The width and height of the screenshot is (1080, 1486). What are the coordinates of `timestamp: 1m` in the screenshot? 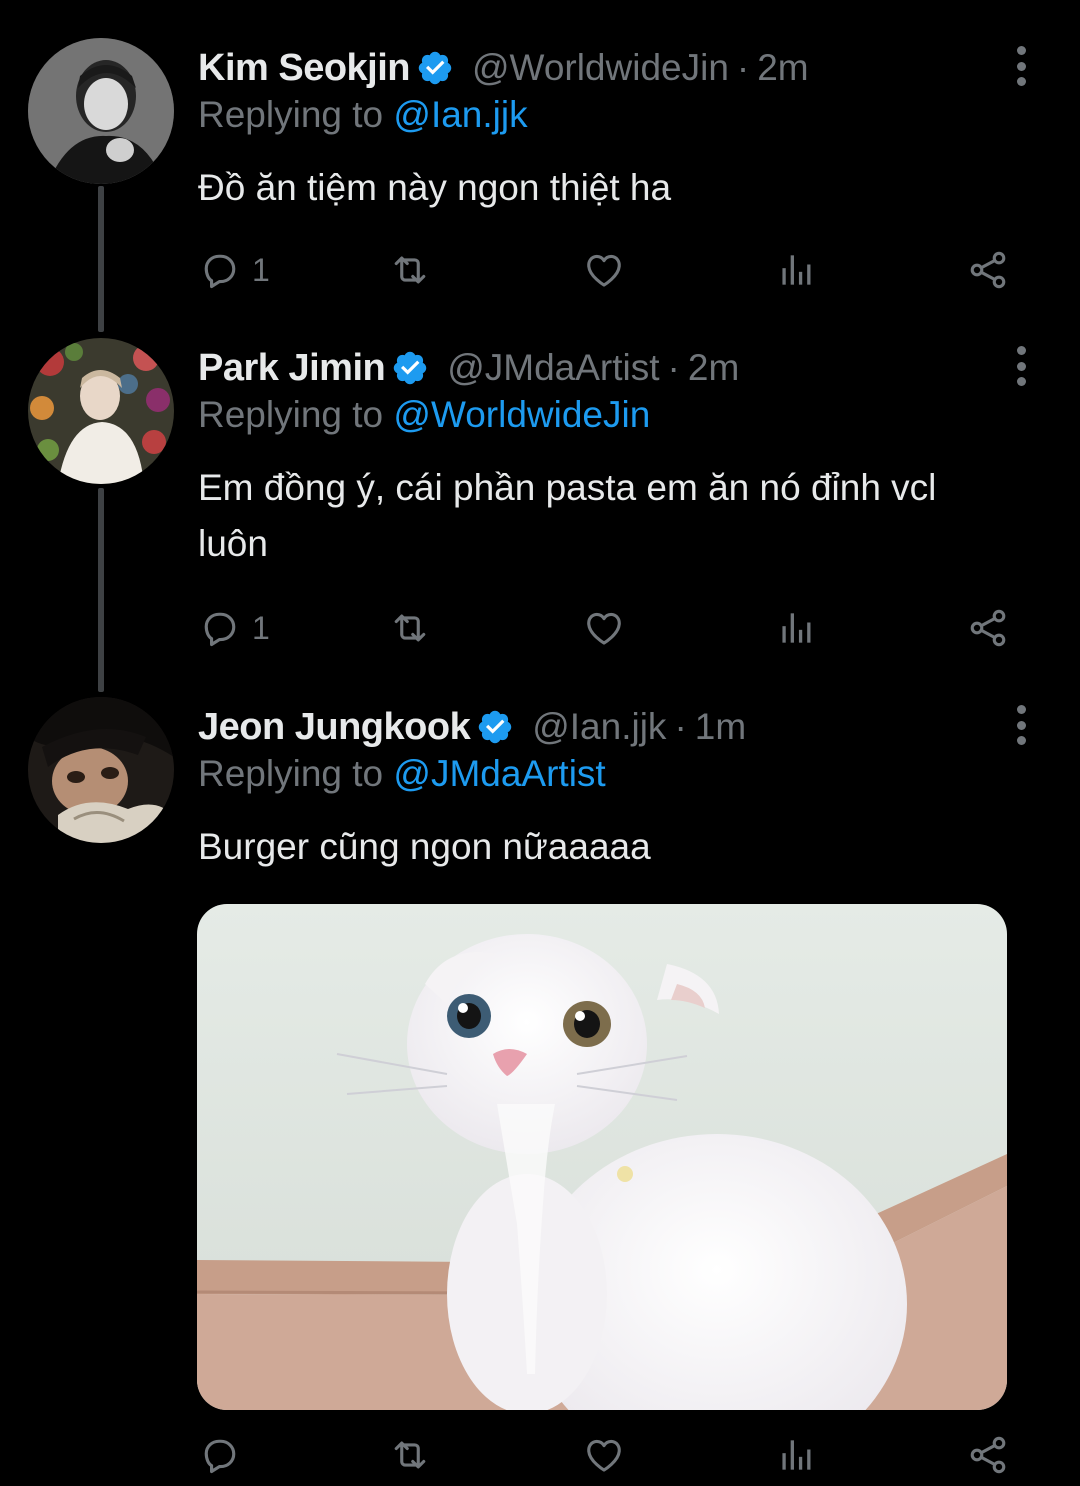 It's located at (720, 727).